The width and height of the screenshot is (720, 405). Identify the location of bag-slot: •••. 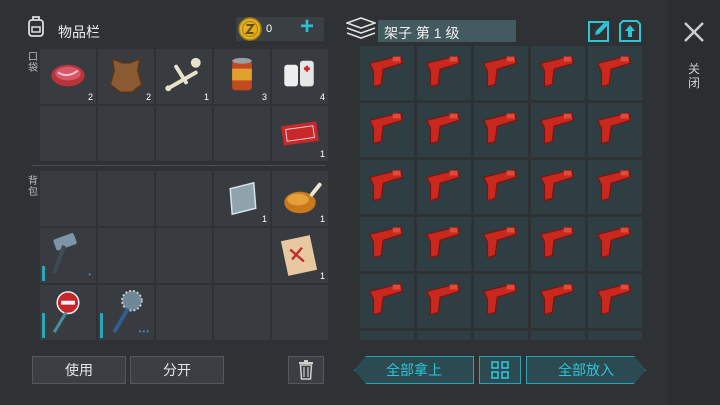
(126, 312).